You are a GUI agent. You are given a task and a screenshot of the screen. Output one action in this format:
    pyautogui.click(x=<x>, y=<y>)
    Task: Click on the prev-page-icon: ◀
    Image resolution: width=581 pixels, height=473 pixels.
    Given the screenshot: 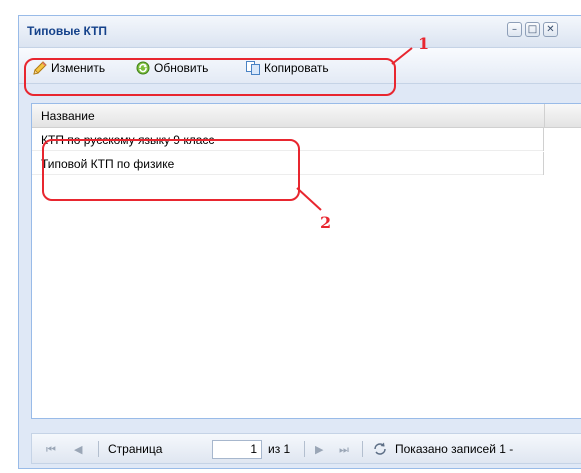 What is the action you would take?
    pyautogui.click(x=78, y=449)
    